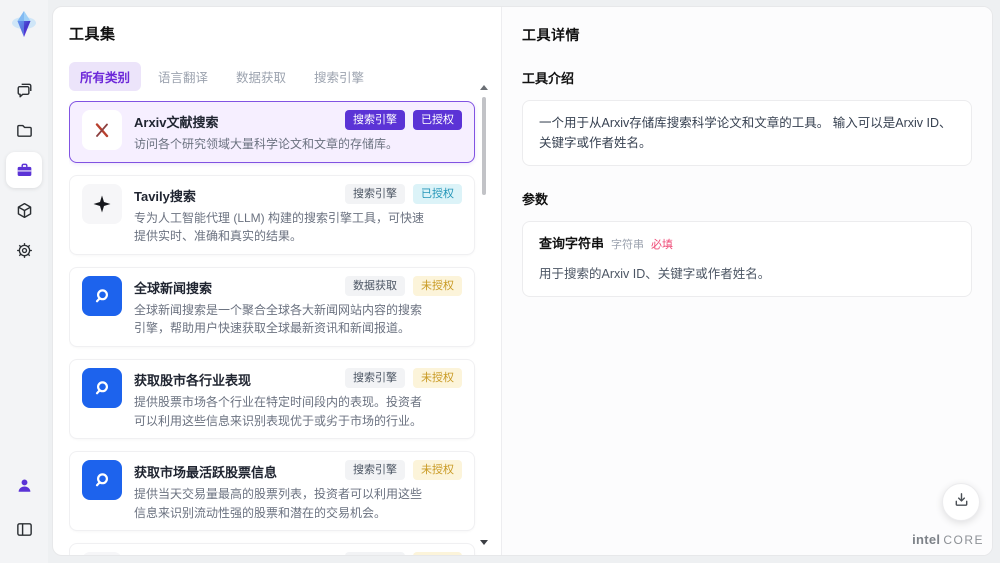  I want to click on param-box: 查询字符串 字符串 必填 用于搜索的Arxiv ID、关键字或作者姓名。, so click(747, 259).